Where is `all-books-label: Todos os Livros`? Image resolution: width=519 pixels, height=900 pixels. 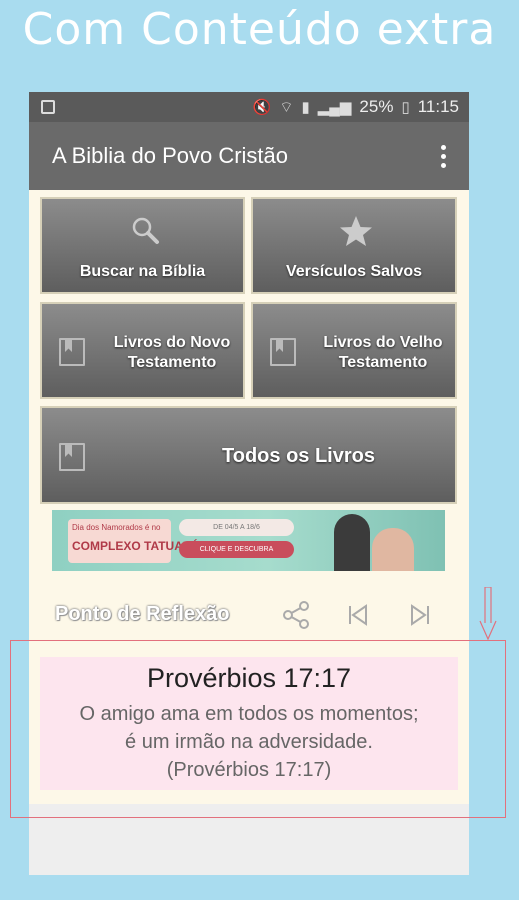 all-books-label: Todos os Livros is located at coordinates (298, 456).